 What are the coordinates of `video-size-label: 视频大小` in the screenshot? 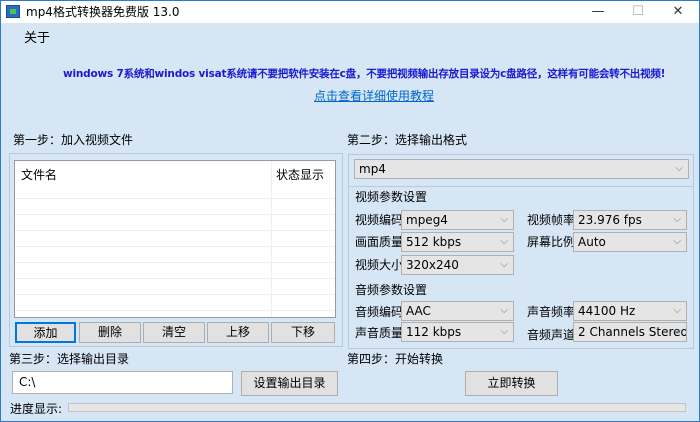 It's located at (379, 265).